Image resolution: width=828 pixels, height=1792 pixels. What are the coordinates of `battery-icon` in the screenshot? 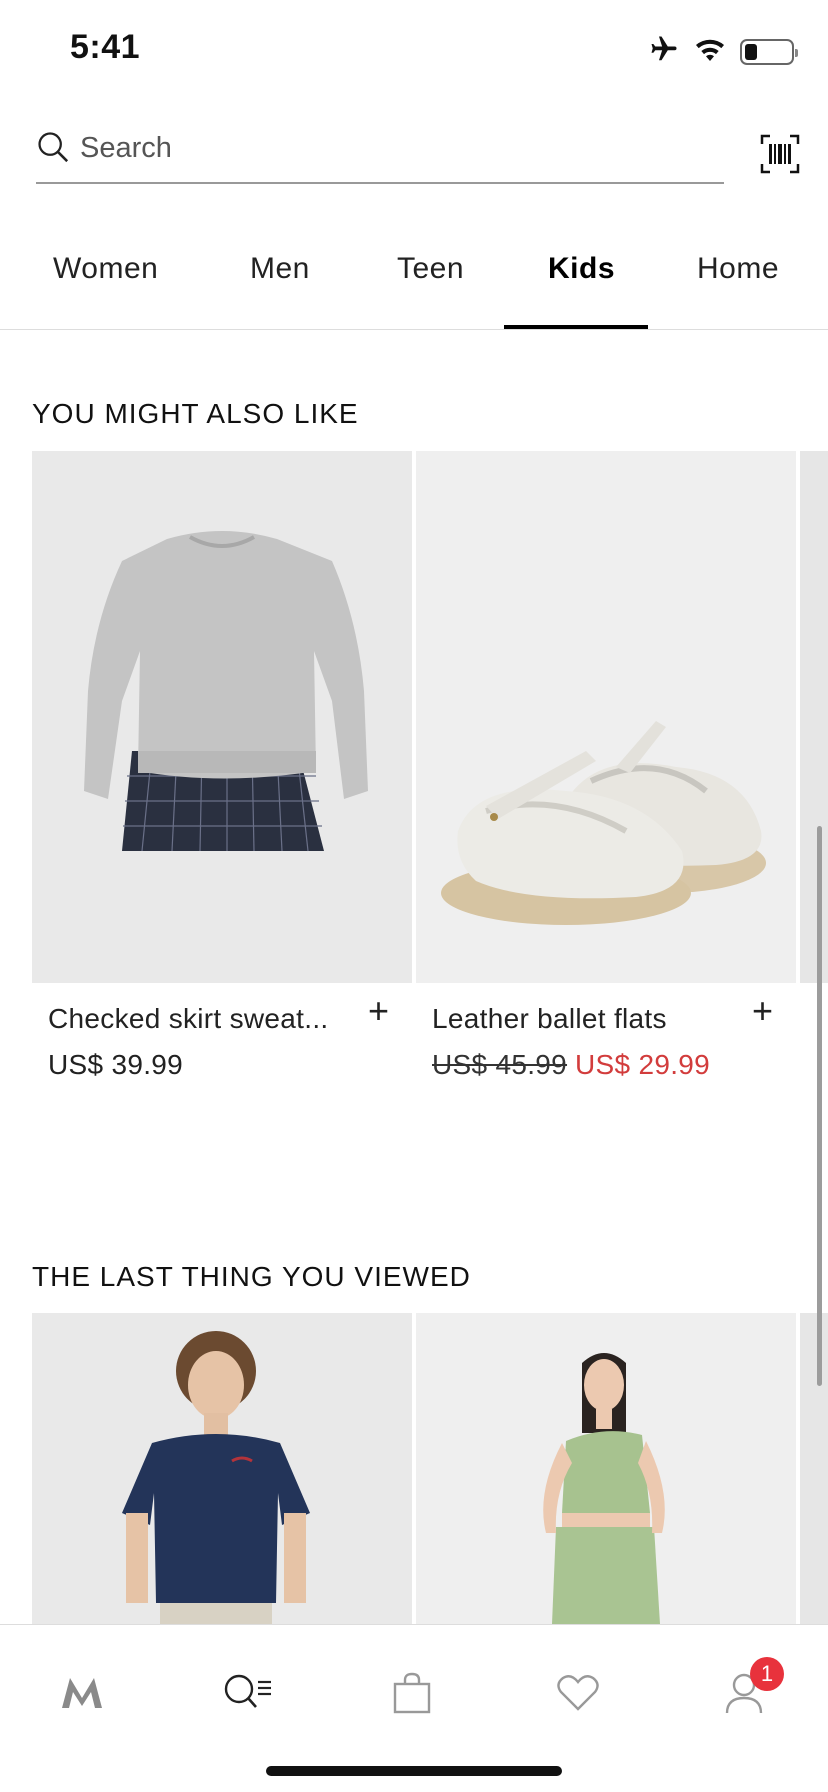 It's located at (769, 51).